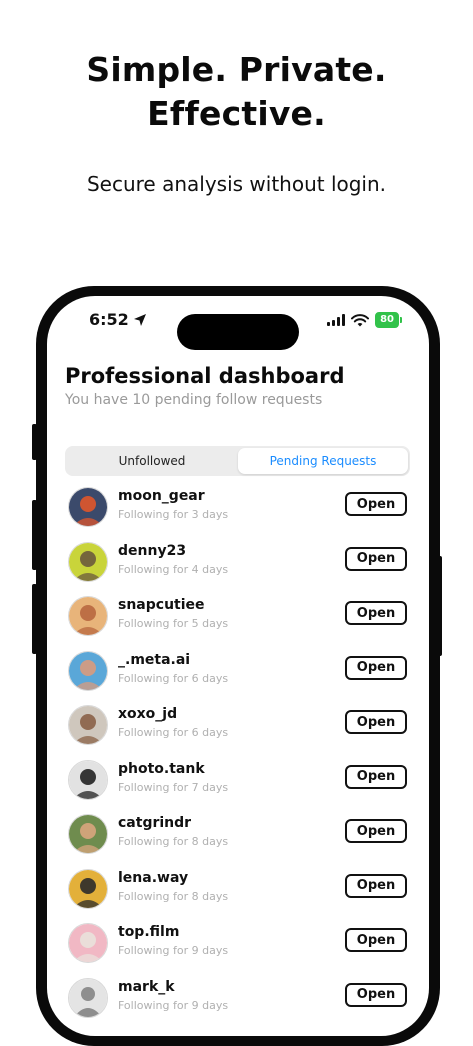 The image size is (473, 1046). Describe the element at coordinates (360, 319) in the screenshot. I see `wifi-icon` at that location.